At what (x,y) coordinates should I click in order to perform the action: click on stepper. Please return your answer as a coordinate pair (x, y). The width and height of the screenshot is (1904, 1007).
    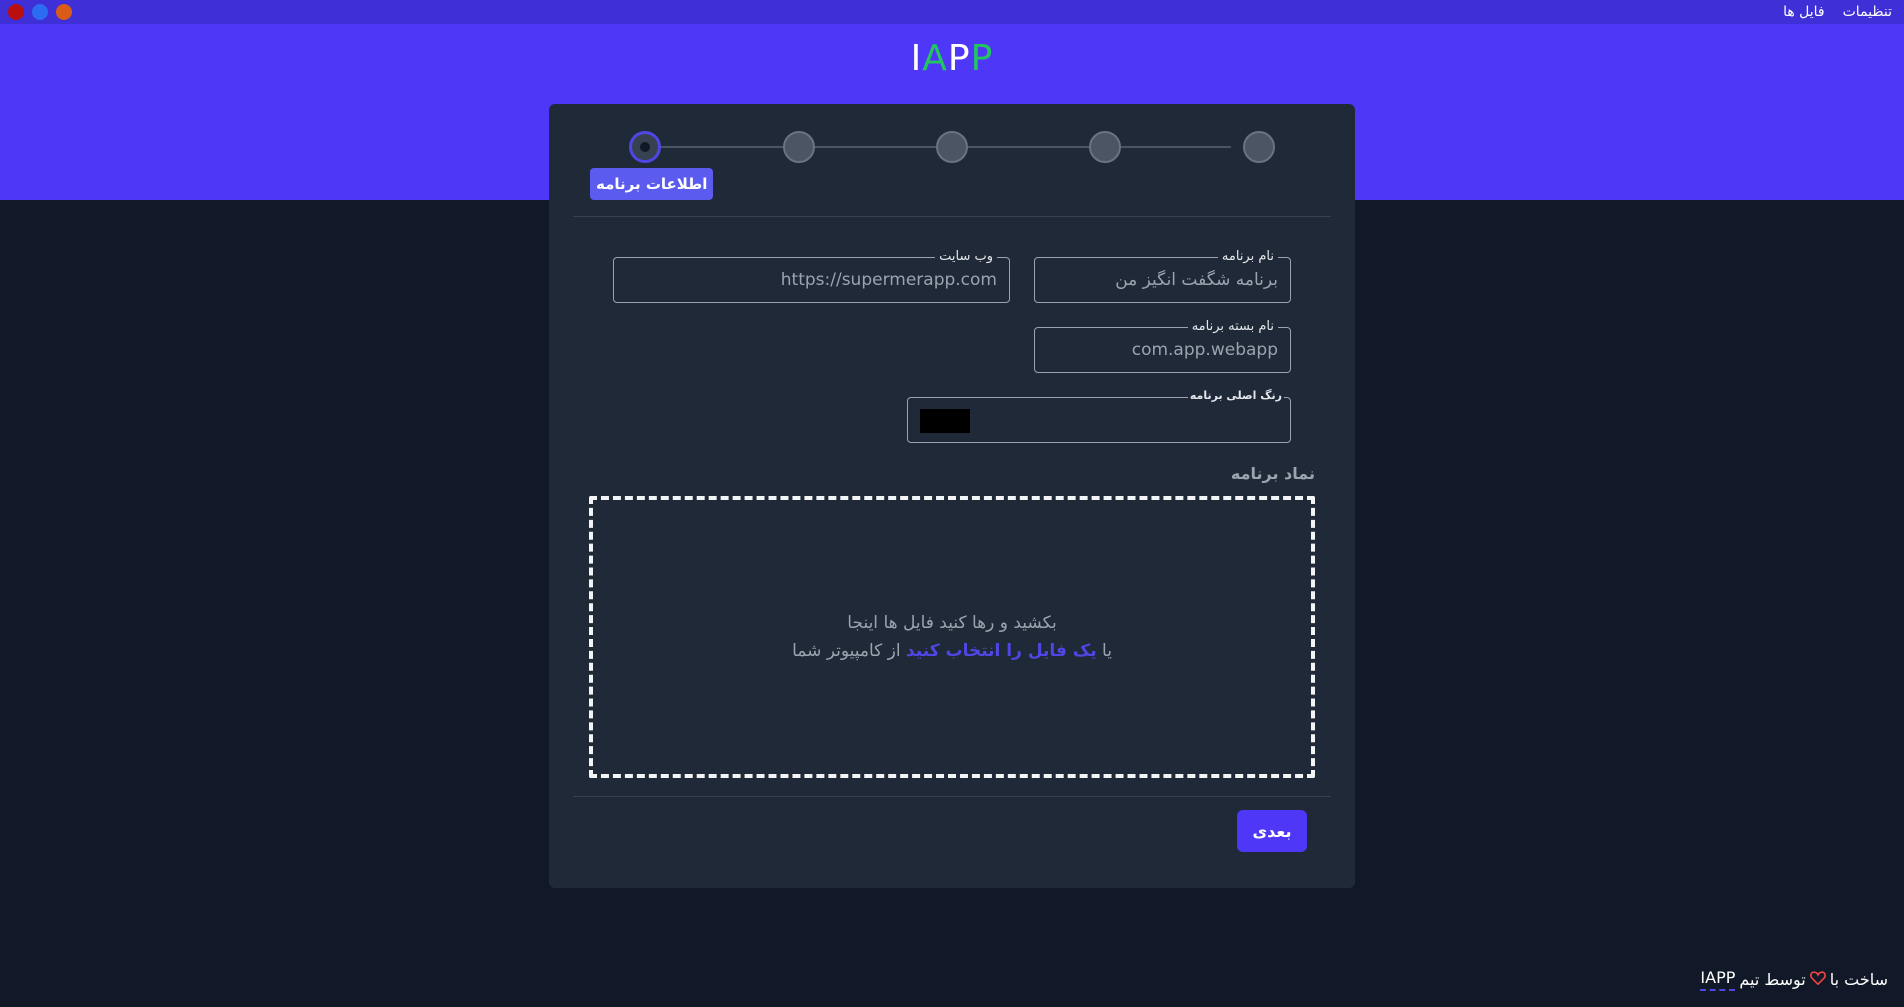
    Looking at the image, I should click on (952, 146).